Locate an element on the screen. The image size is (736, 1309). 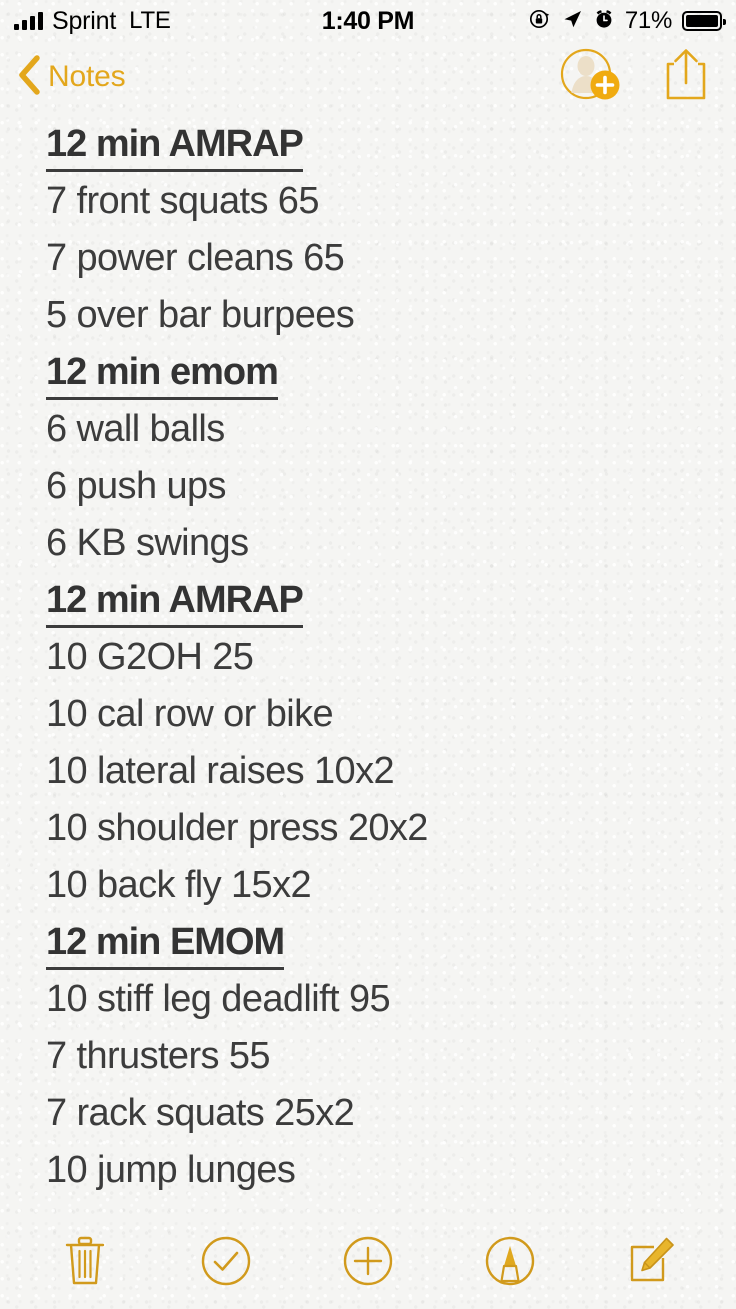
note-text-line: 10 stiff leg deadlift 95 is located at coordinates (218, 999).